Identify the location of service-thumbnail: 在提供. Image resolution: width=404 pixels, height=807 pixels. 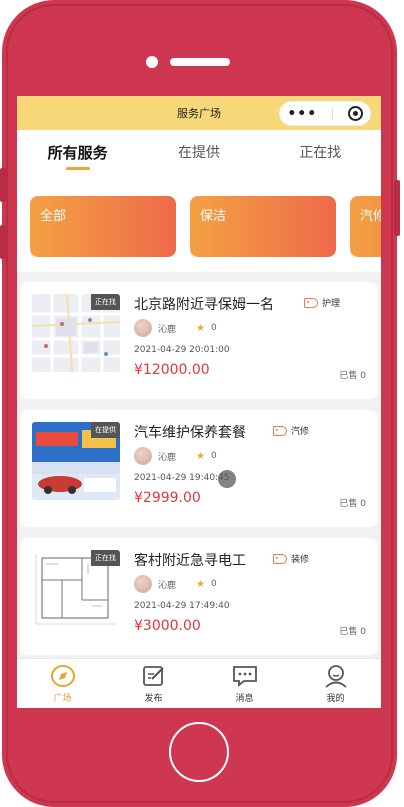
(76, 461).